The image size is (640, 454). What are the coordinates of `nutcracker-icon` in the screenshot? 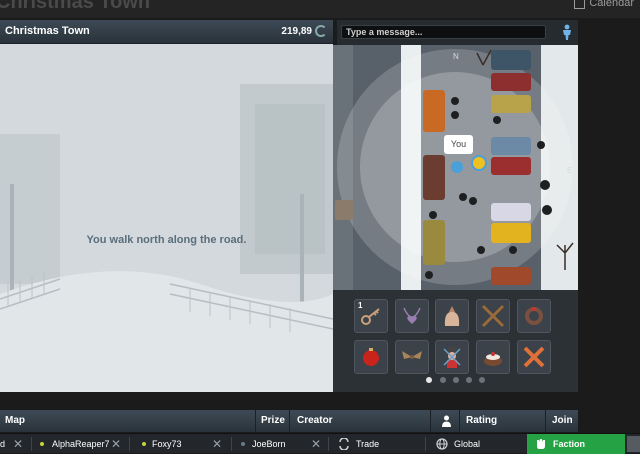 It's located at (452, 357).